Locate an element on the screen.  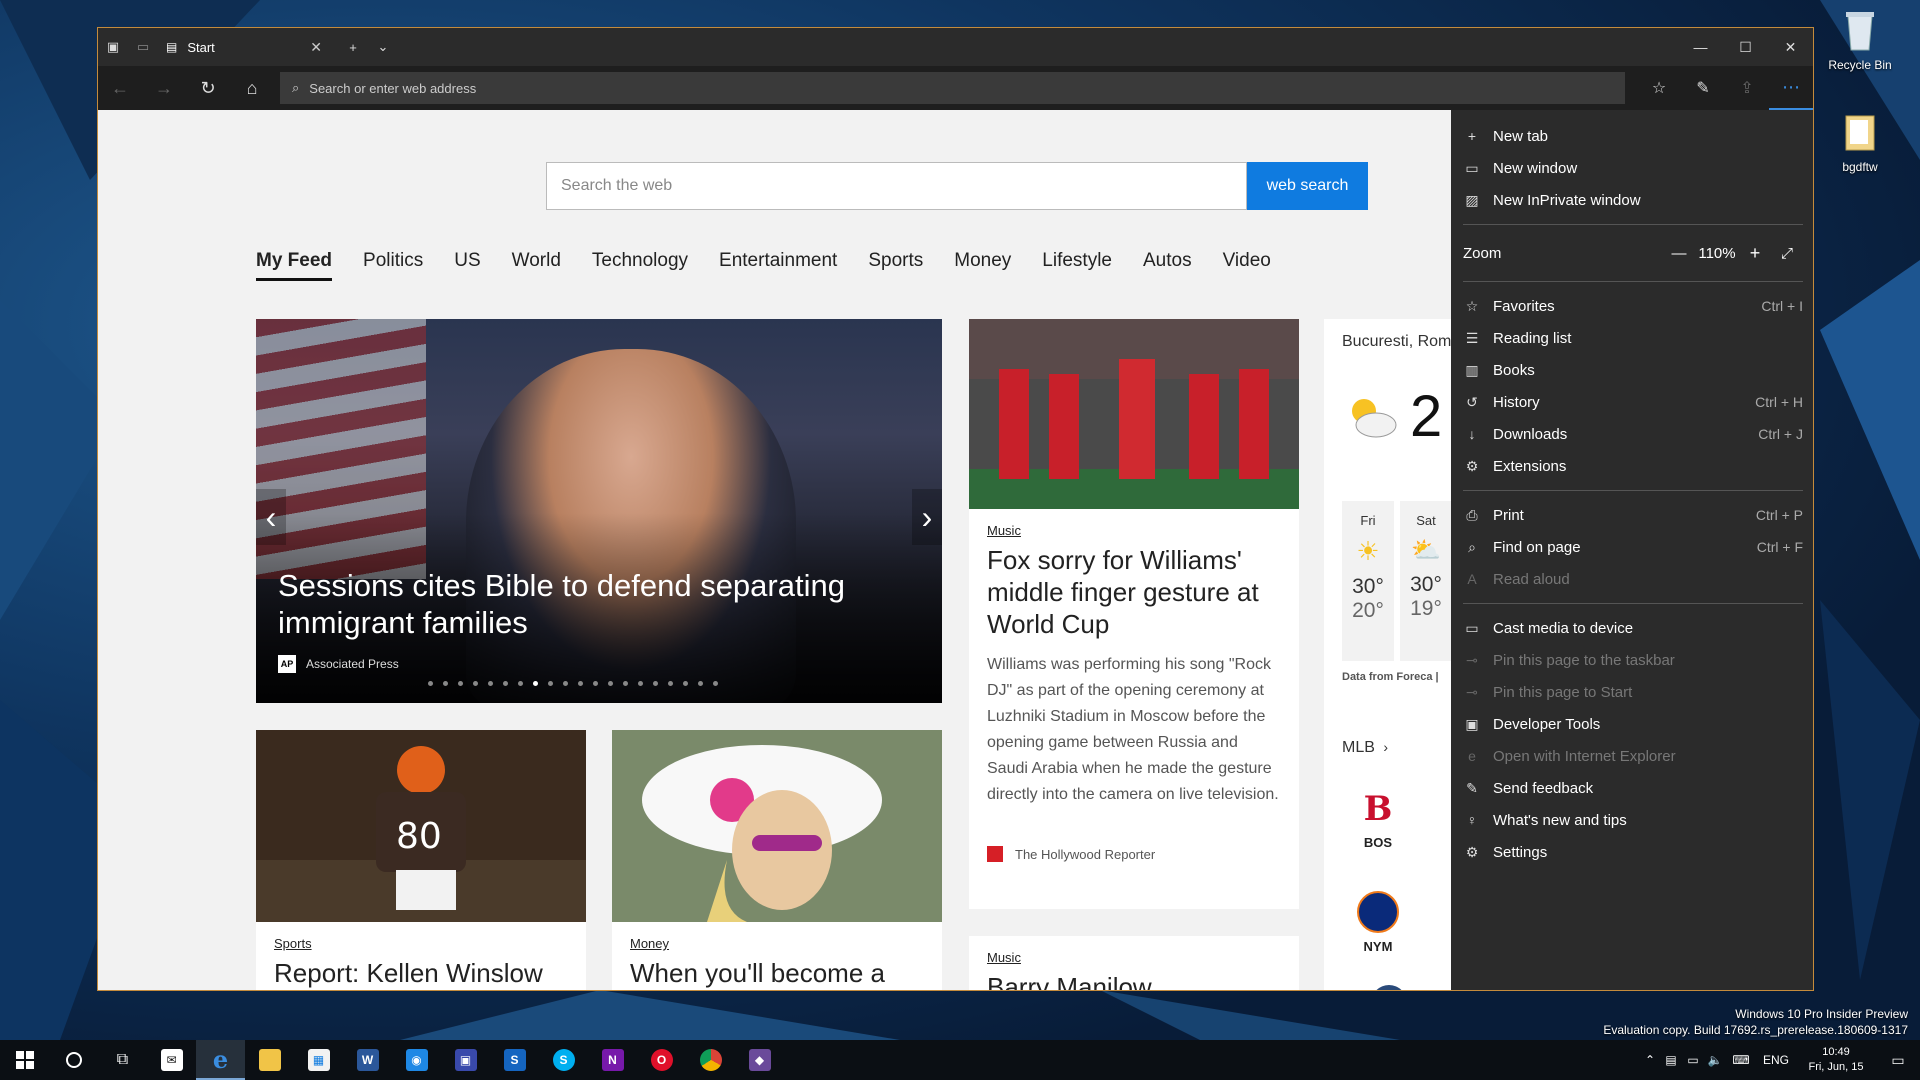
new-tab-icon: + is located at coordinates (353, 47).